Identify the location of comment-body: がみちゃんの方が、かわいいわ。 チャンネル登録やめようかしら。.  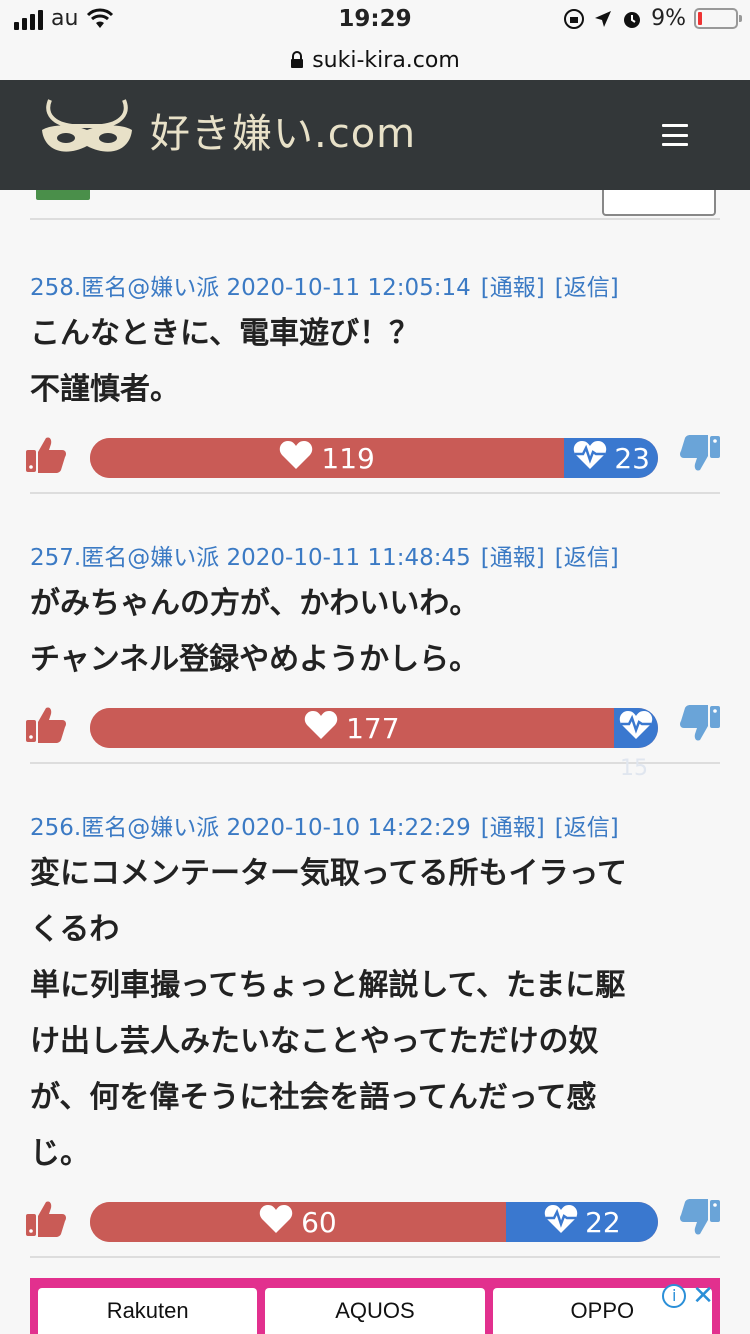
(255, 631).